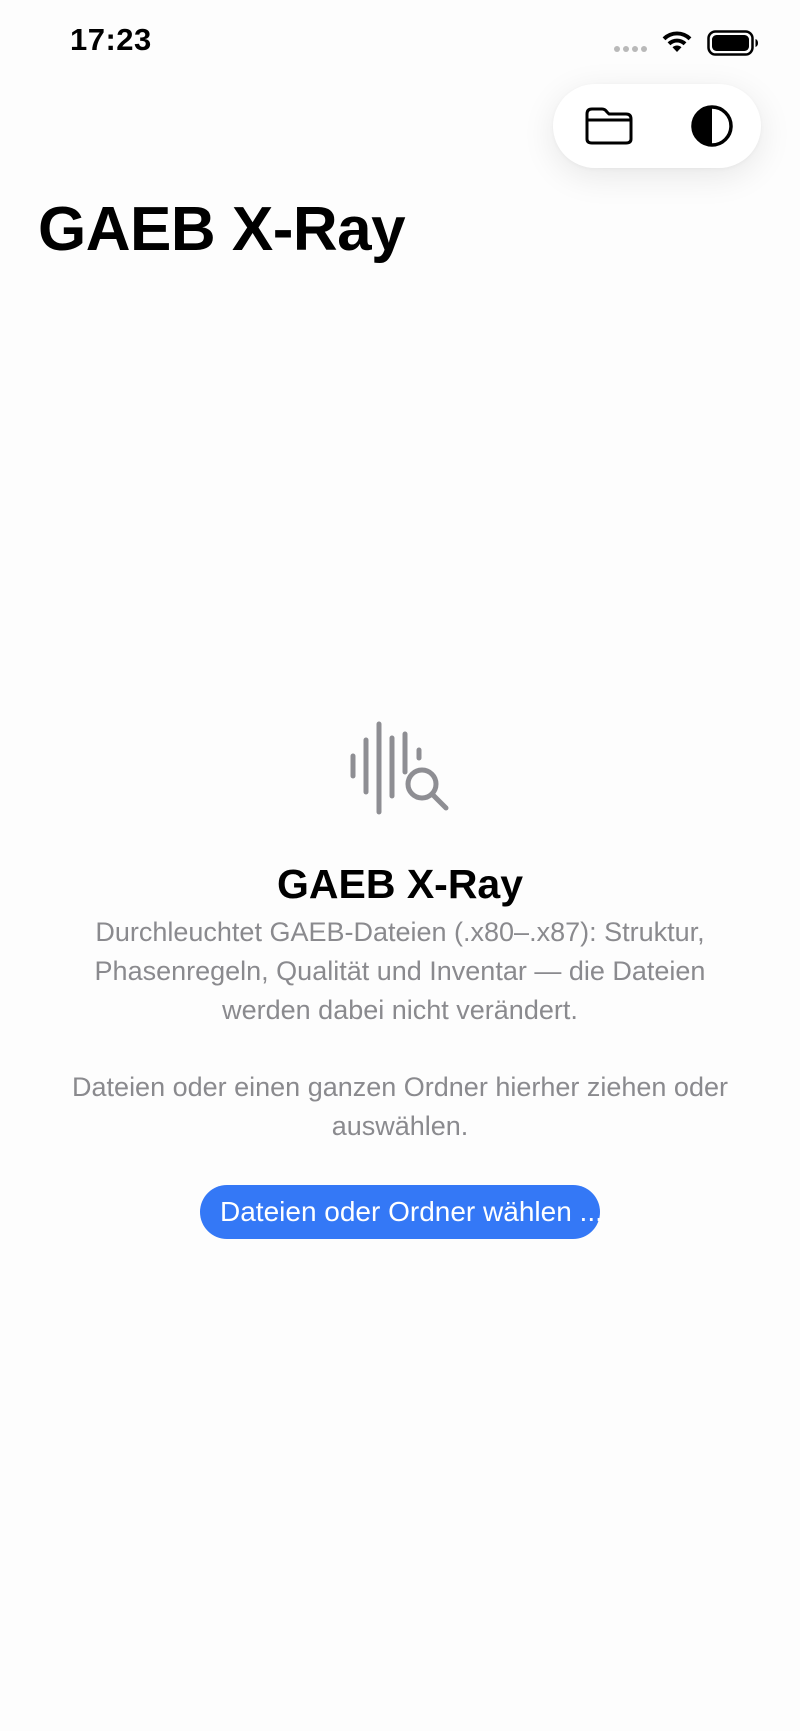  I want to click on open-folder-button, so click(609, 126).